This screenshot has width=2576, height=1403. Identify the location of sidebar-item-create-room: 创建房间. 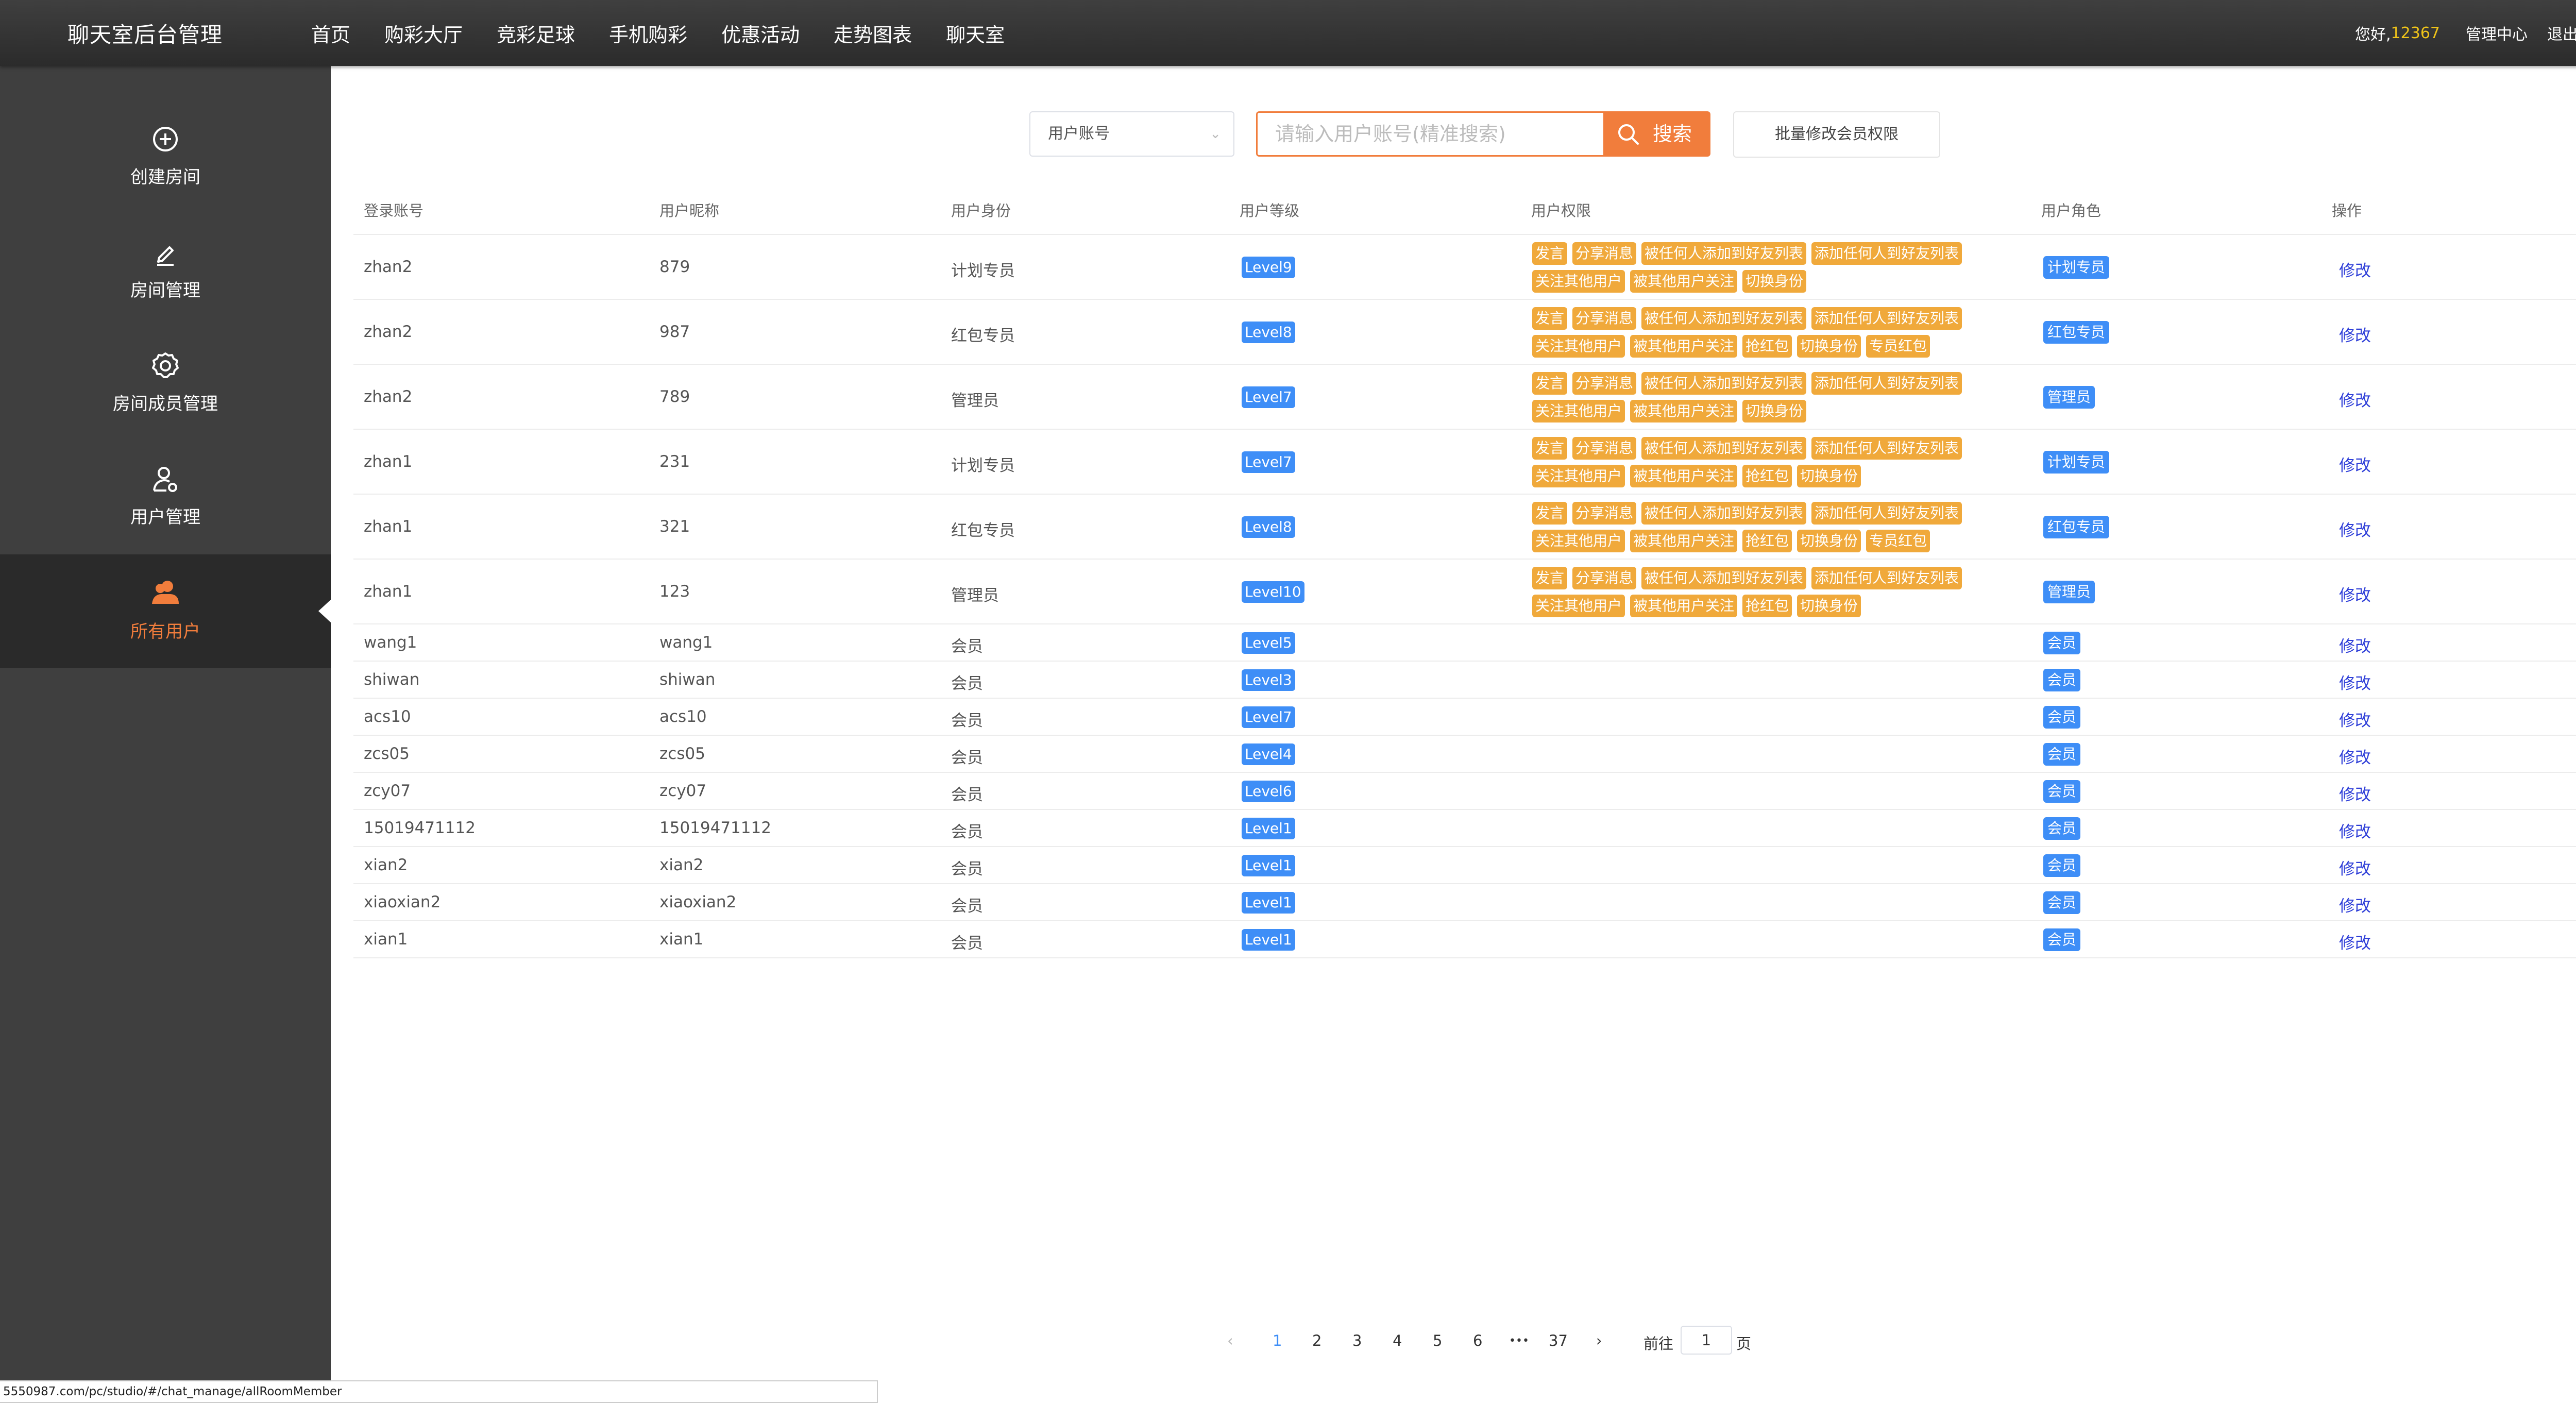
(165, 127).